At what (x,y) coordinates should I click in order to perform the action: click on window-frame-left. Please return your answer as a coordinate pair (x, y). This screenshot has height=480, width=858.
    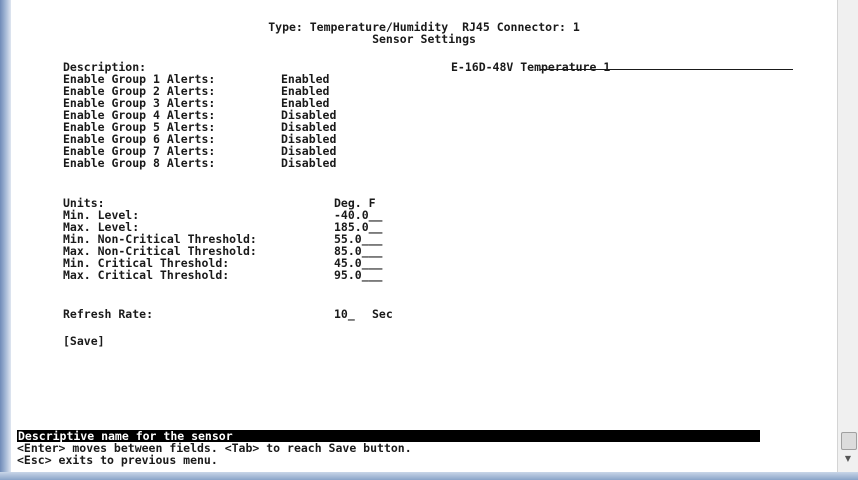
    Looking at the image, I should click on (5, 240).